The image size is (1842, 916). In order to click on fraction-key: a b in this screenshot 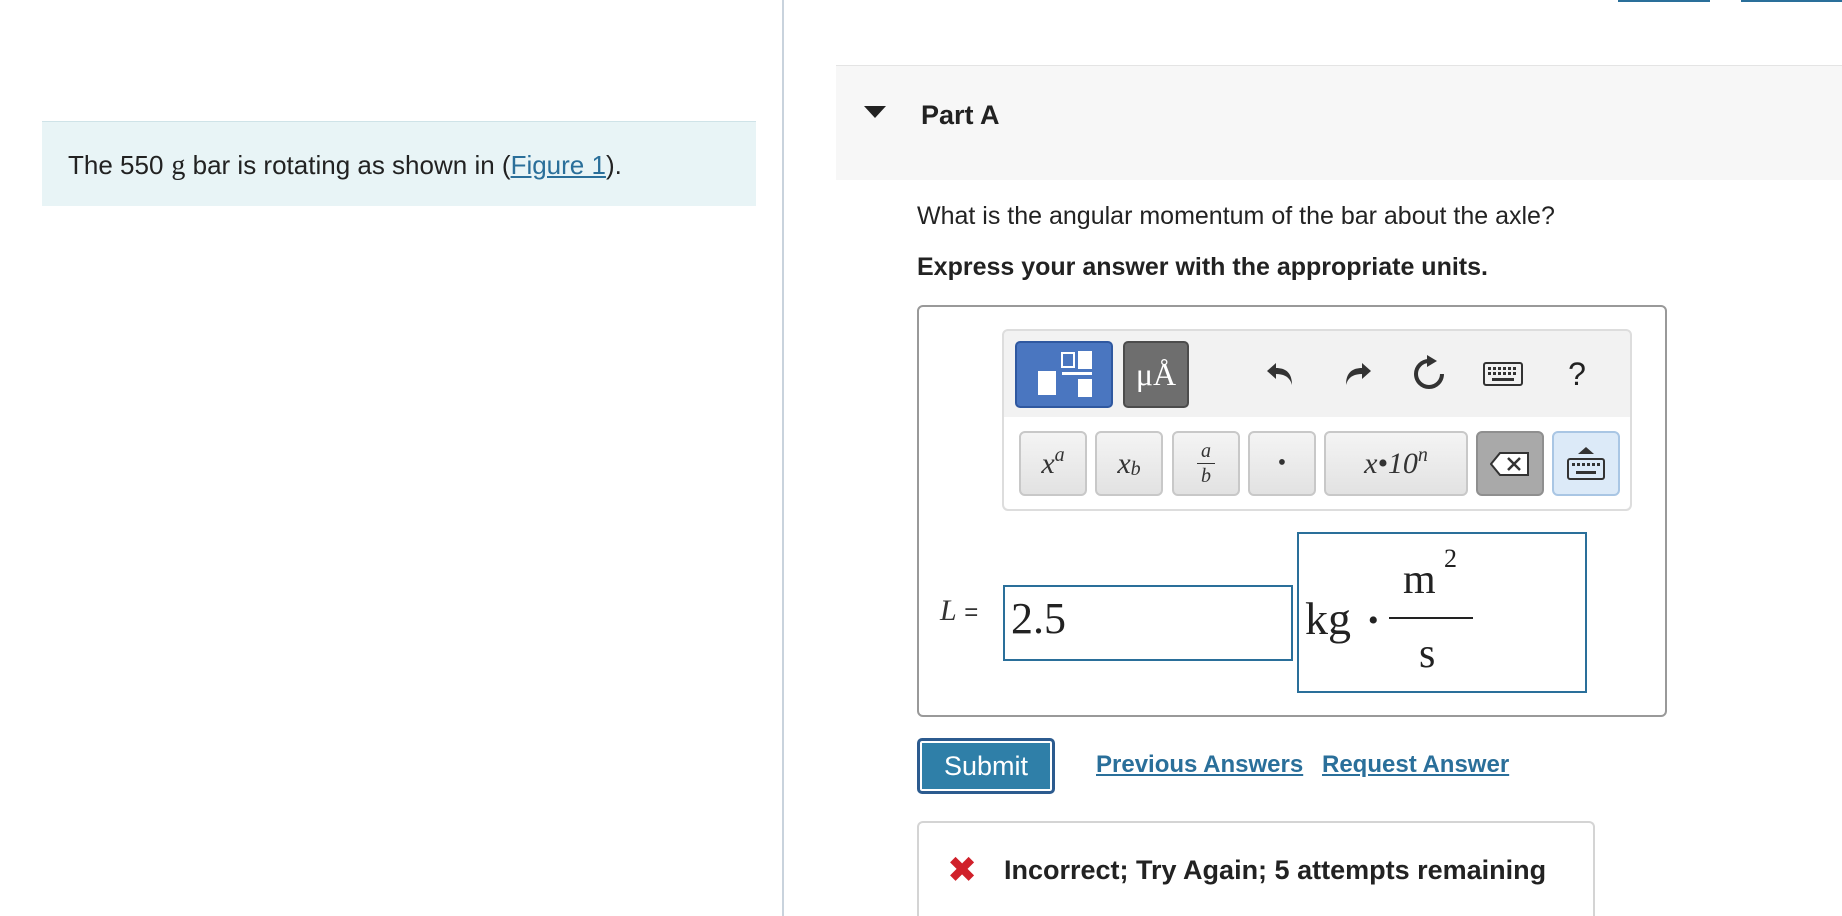, I will do `click(1206, 463)`.